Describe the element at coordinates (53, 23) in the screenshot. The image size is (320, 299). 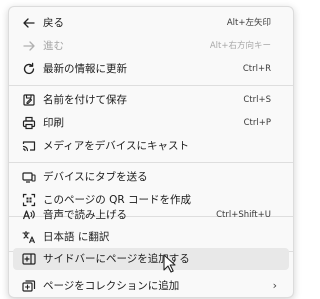
I see `menu-item-label: 戻る` at that location.